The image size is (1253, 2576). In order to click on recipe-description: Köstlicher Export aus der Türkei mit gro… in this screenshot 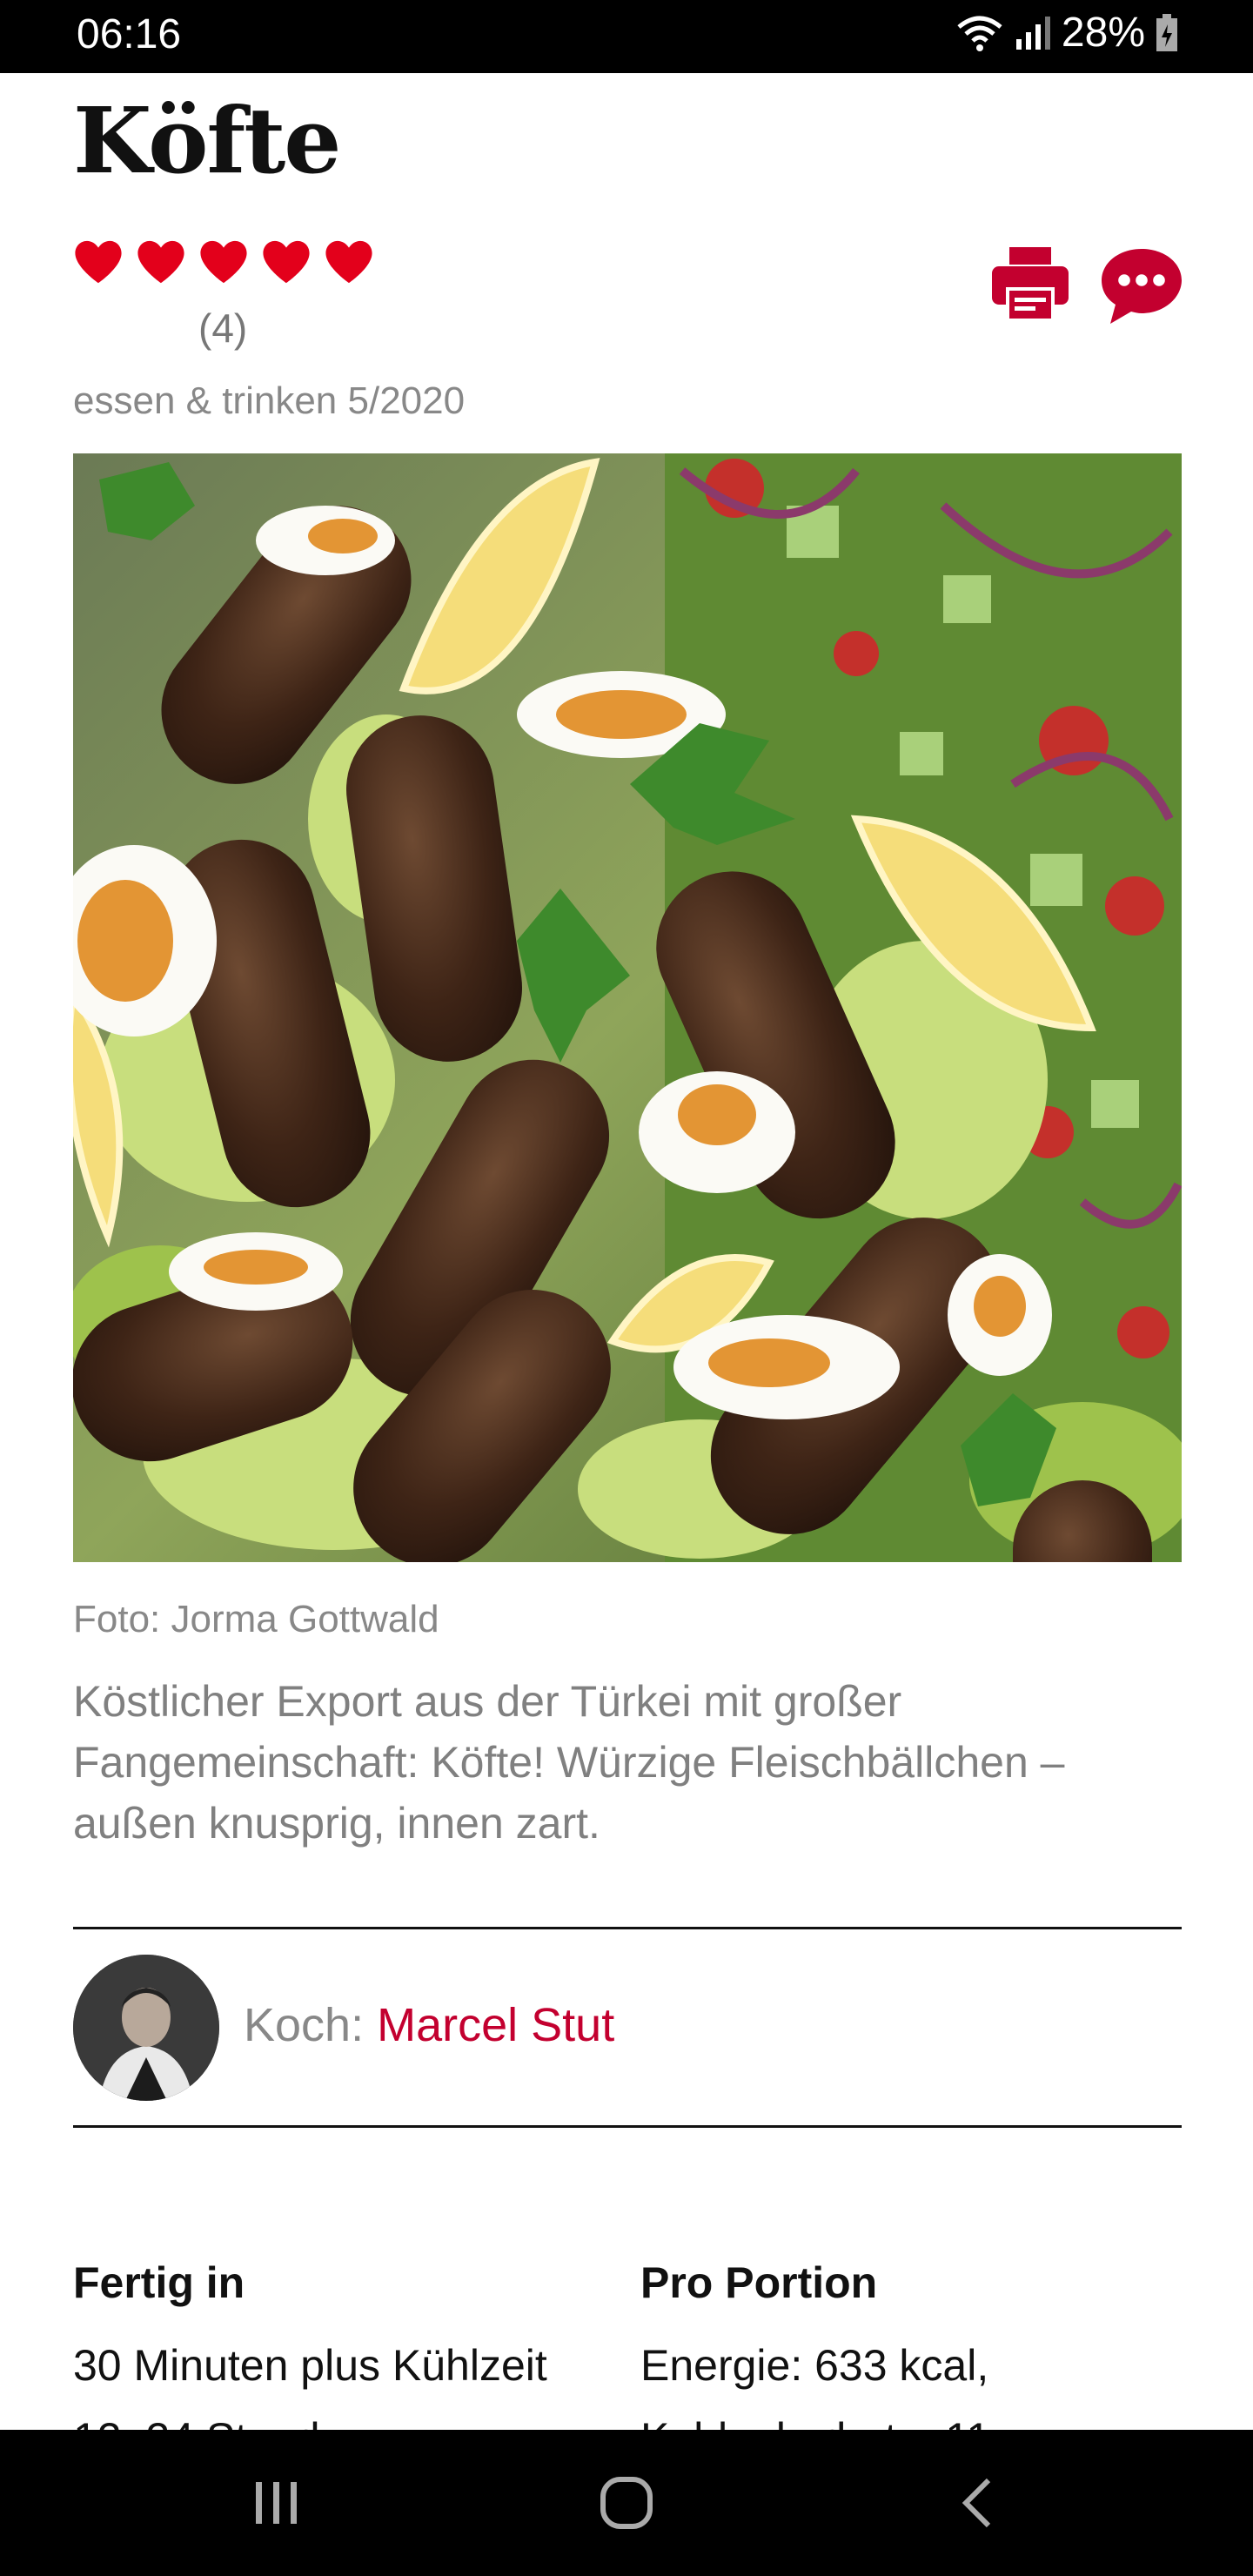, I will do `click(569, 1763)`.